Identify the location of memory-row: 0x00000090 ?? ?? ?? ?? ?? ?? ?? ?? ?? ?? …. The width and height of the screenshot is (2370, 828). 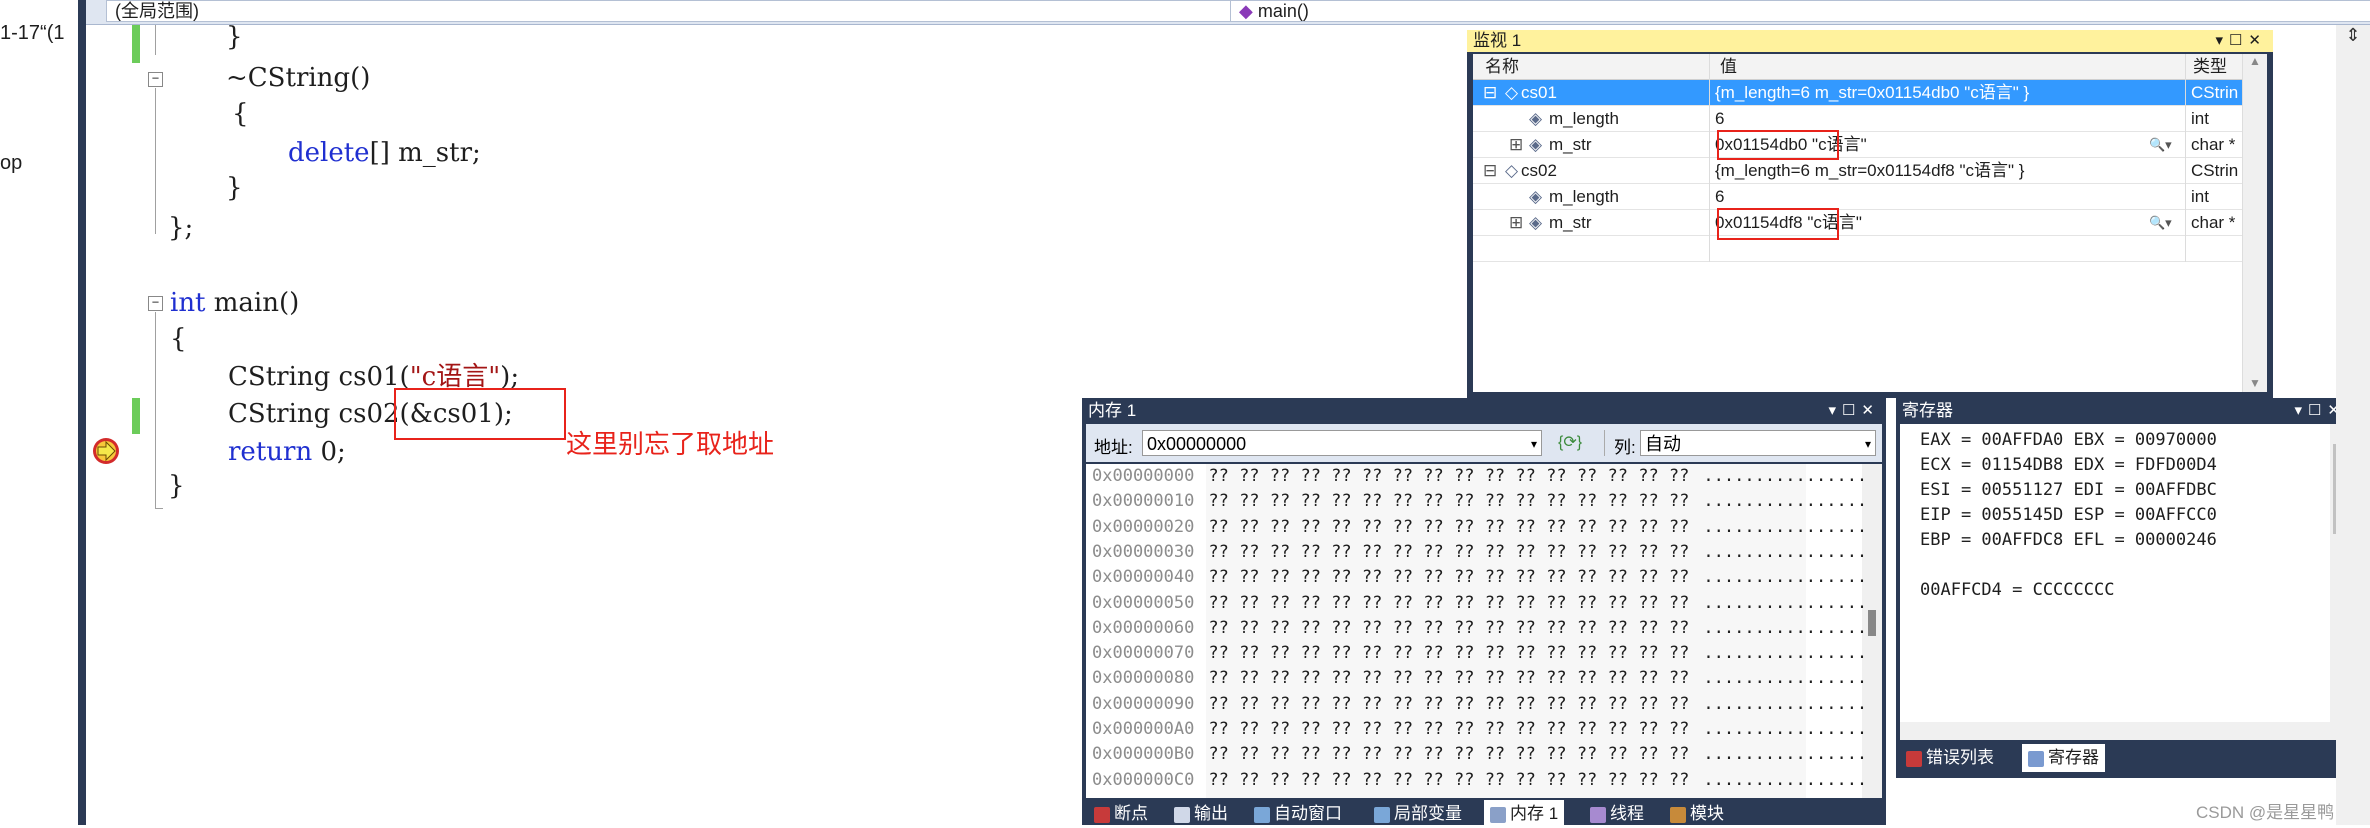
(1479, 704).